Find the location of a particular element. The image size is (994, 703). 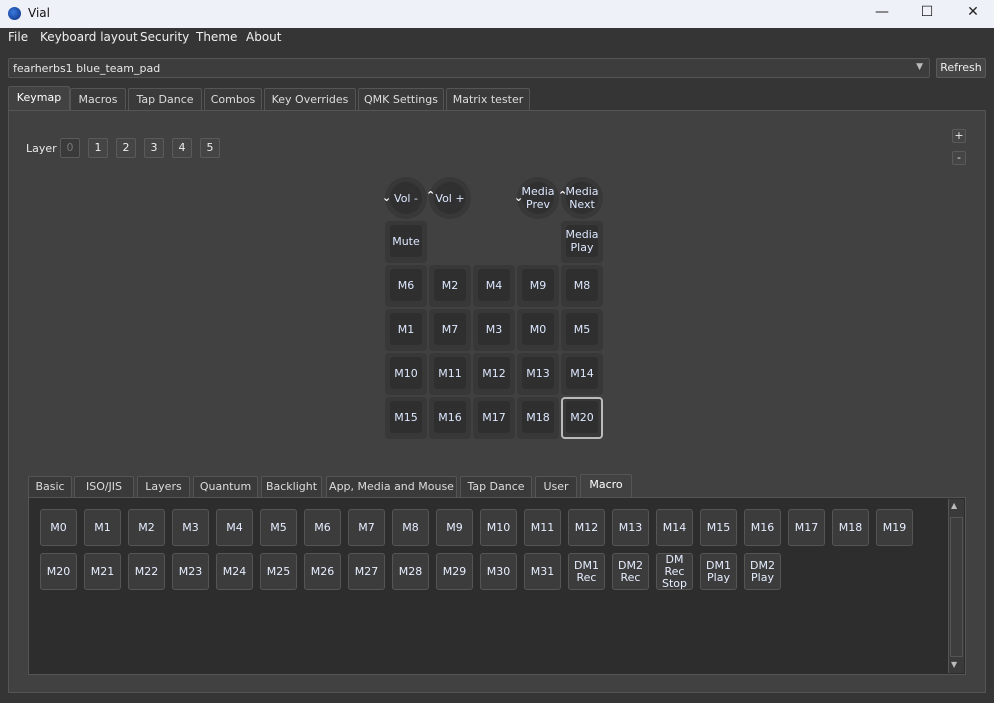

macro-key: M15 is located at coordinates (718, 527).